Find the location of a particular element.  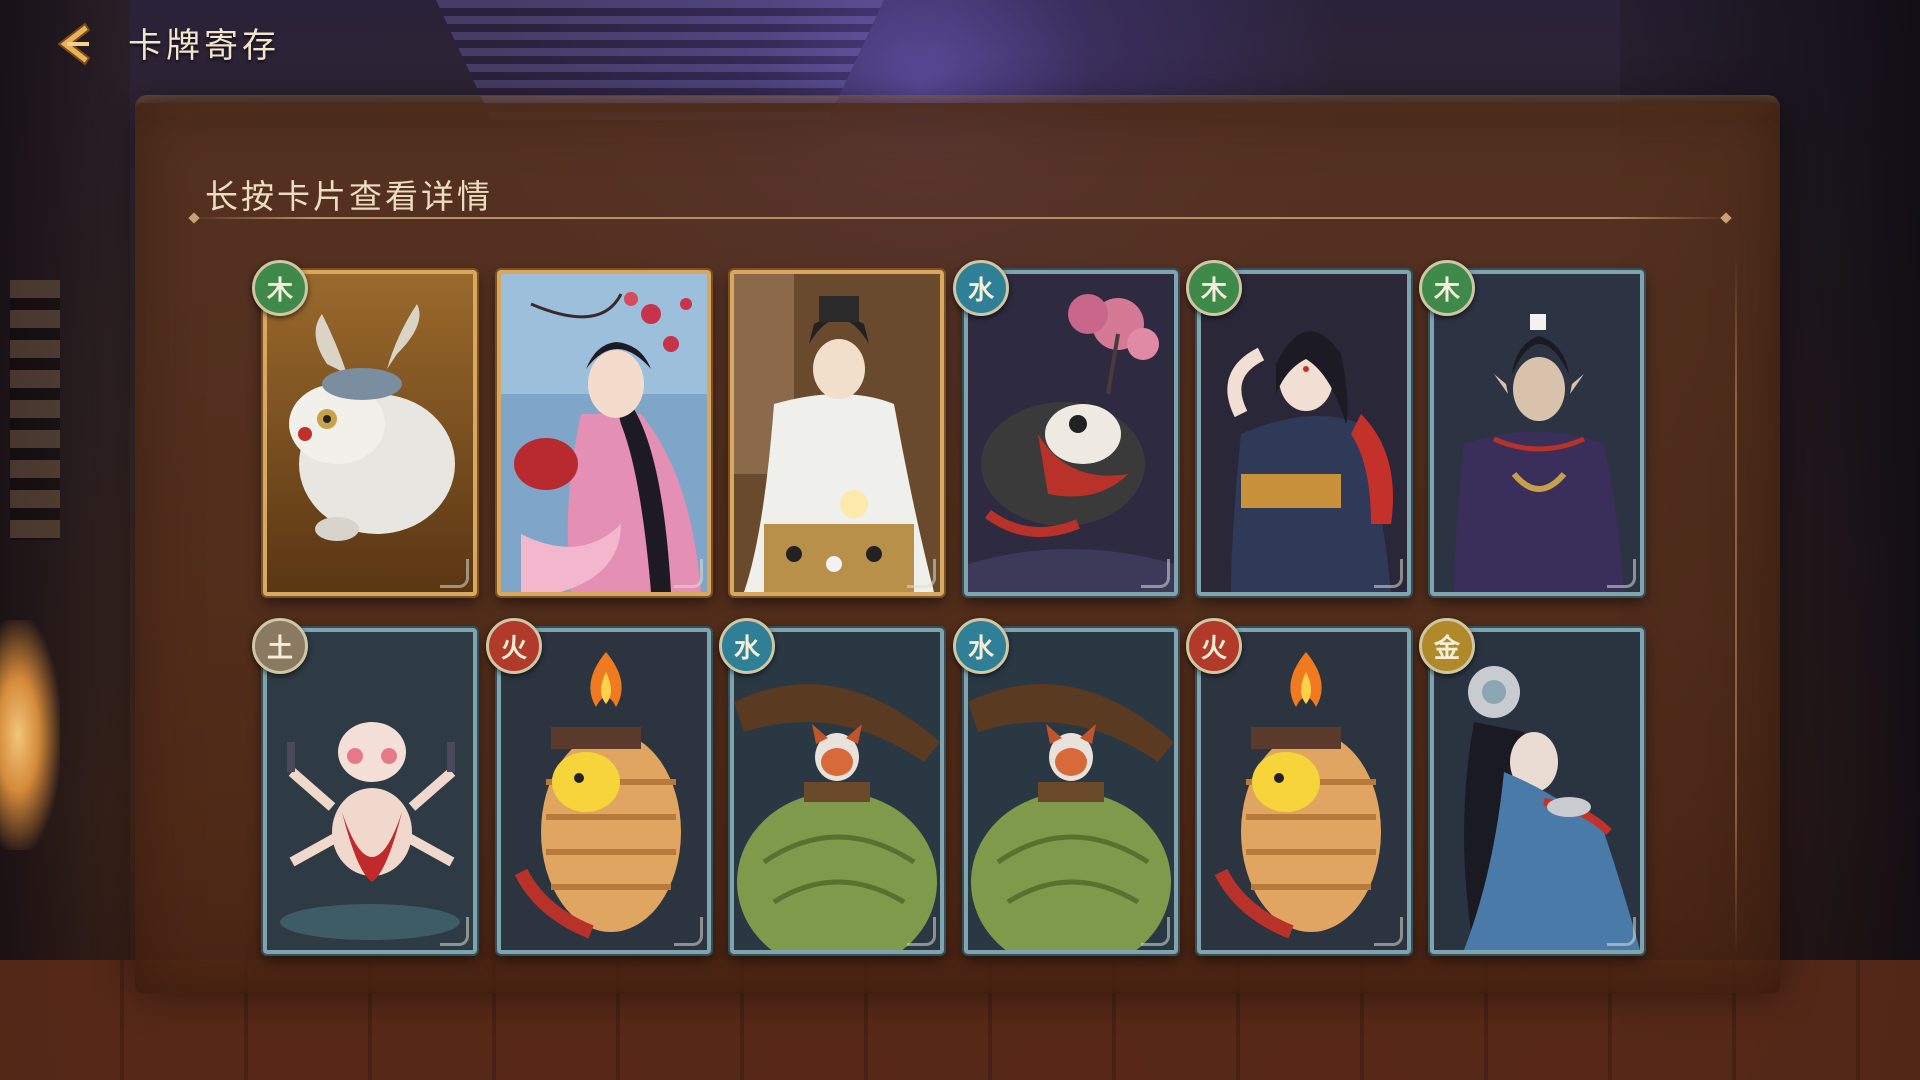

elf-man-art is located at coordinates (1537, 433).